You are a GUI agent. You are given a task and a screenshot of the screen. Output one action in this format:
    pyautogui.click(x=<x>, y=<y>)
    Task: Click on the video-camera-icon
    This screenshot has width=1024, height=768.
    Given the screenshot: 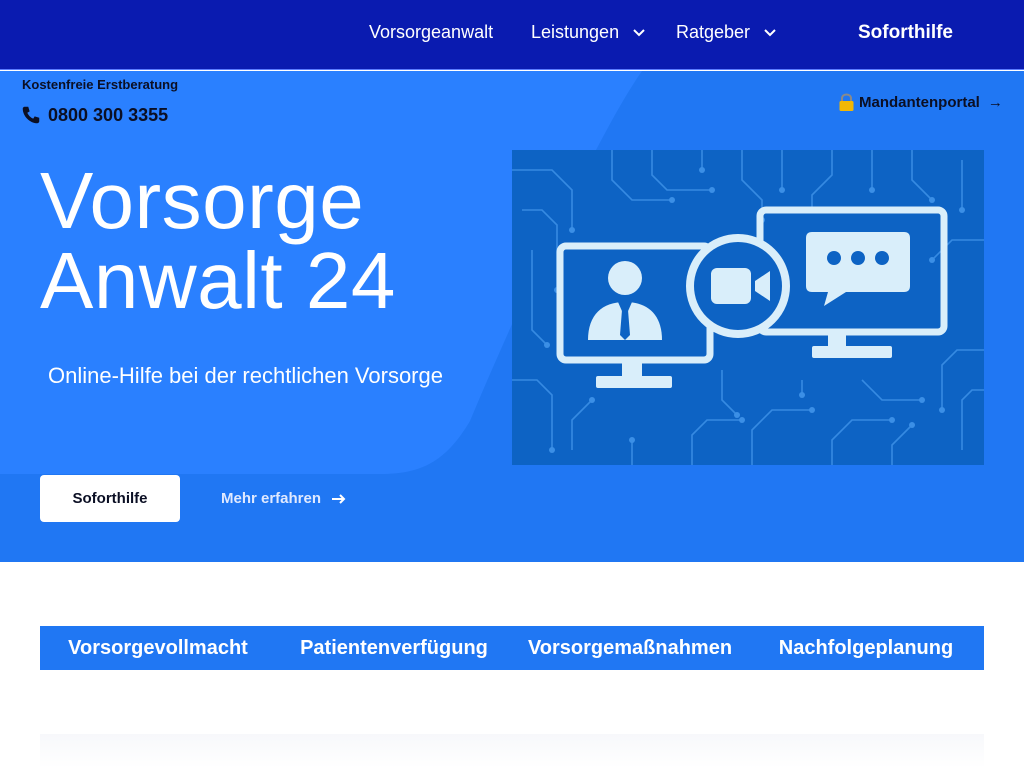 What is the action you would take?
    pyautogui.click(x=738, y=286)
    